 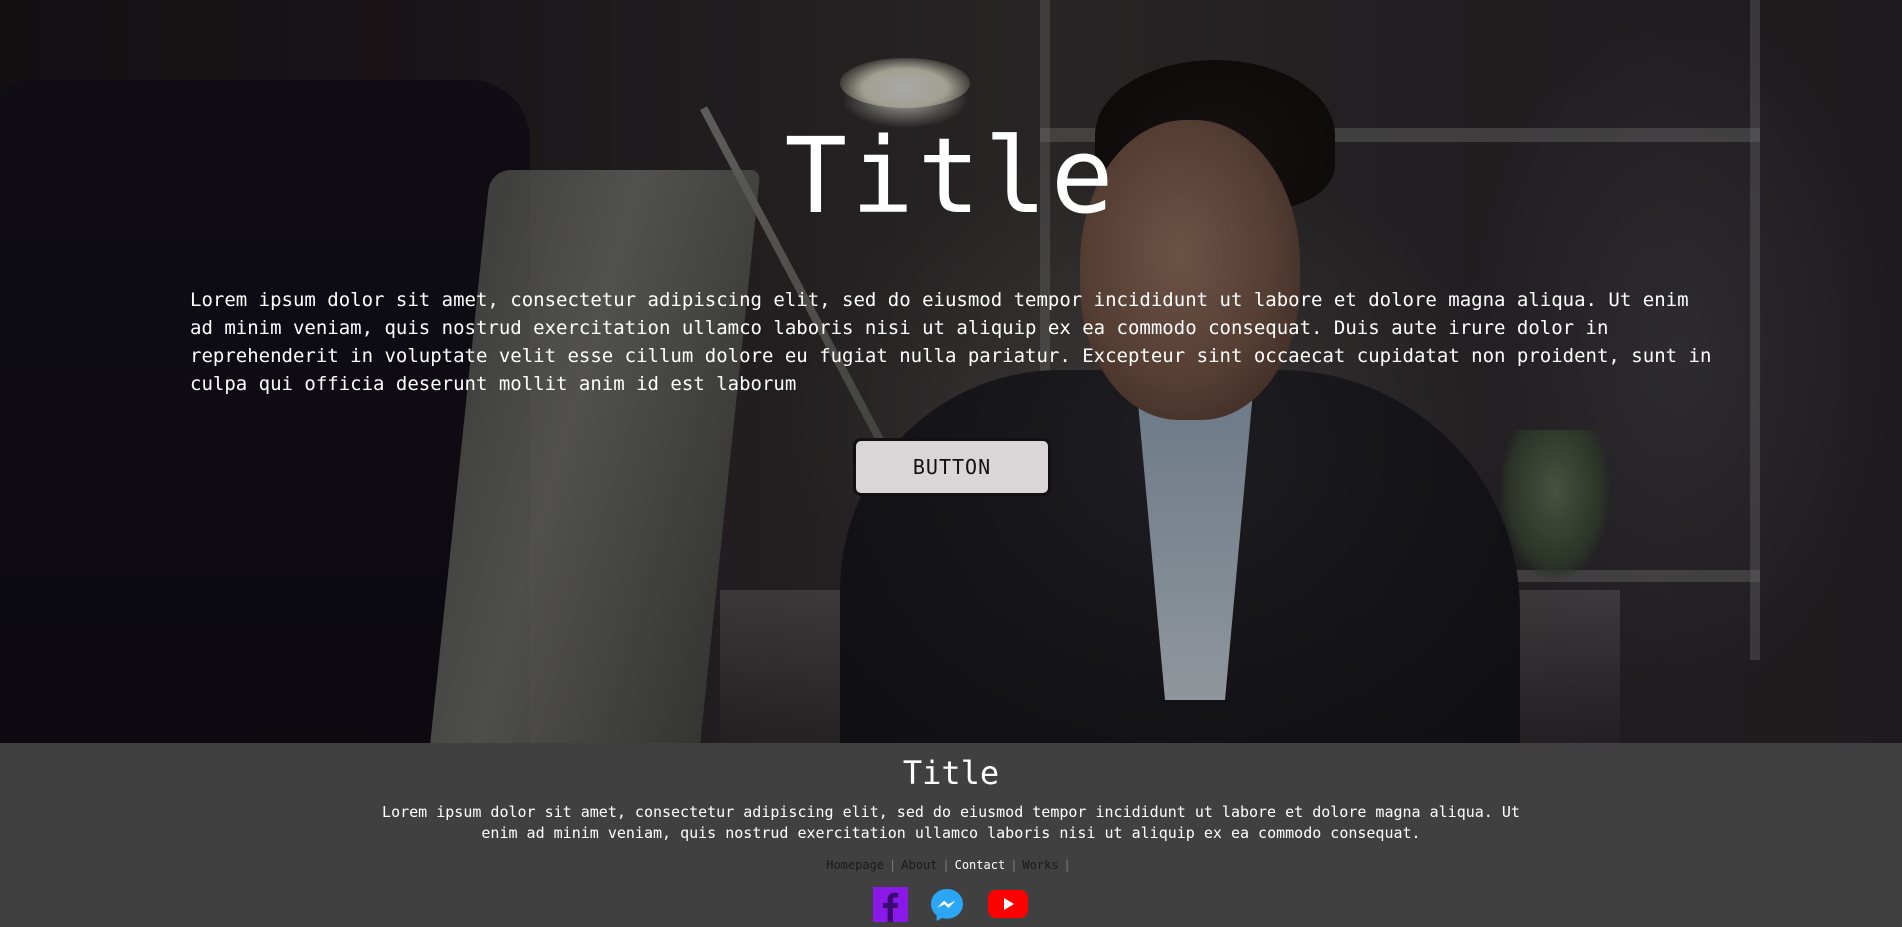 What do you see at coordinates (919, 865) in the screenshot?
I see `footer-link-about: About` at bounding box center [919, 865].